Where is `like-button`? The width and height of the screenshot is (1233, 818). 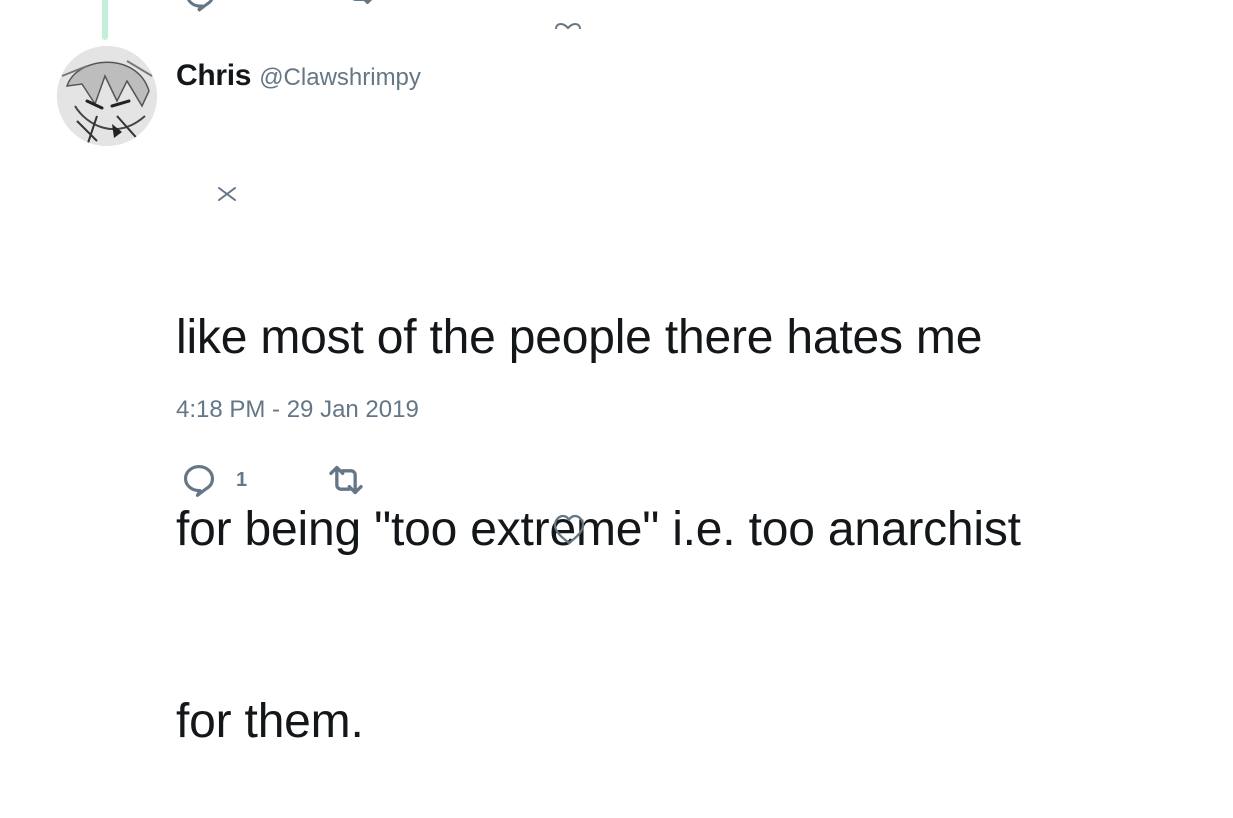 like-button is located at coordinates (569, 529).